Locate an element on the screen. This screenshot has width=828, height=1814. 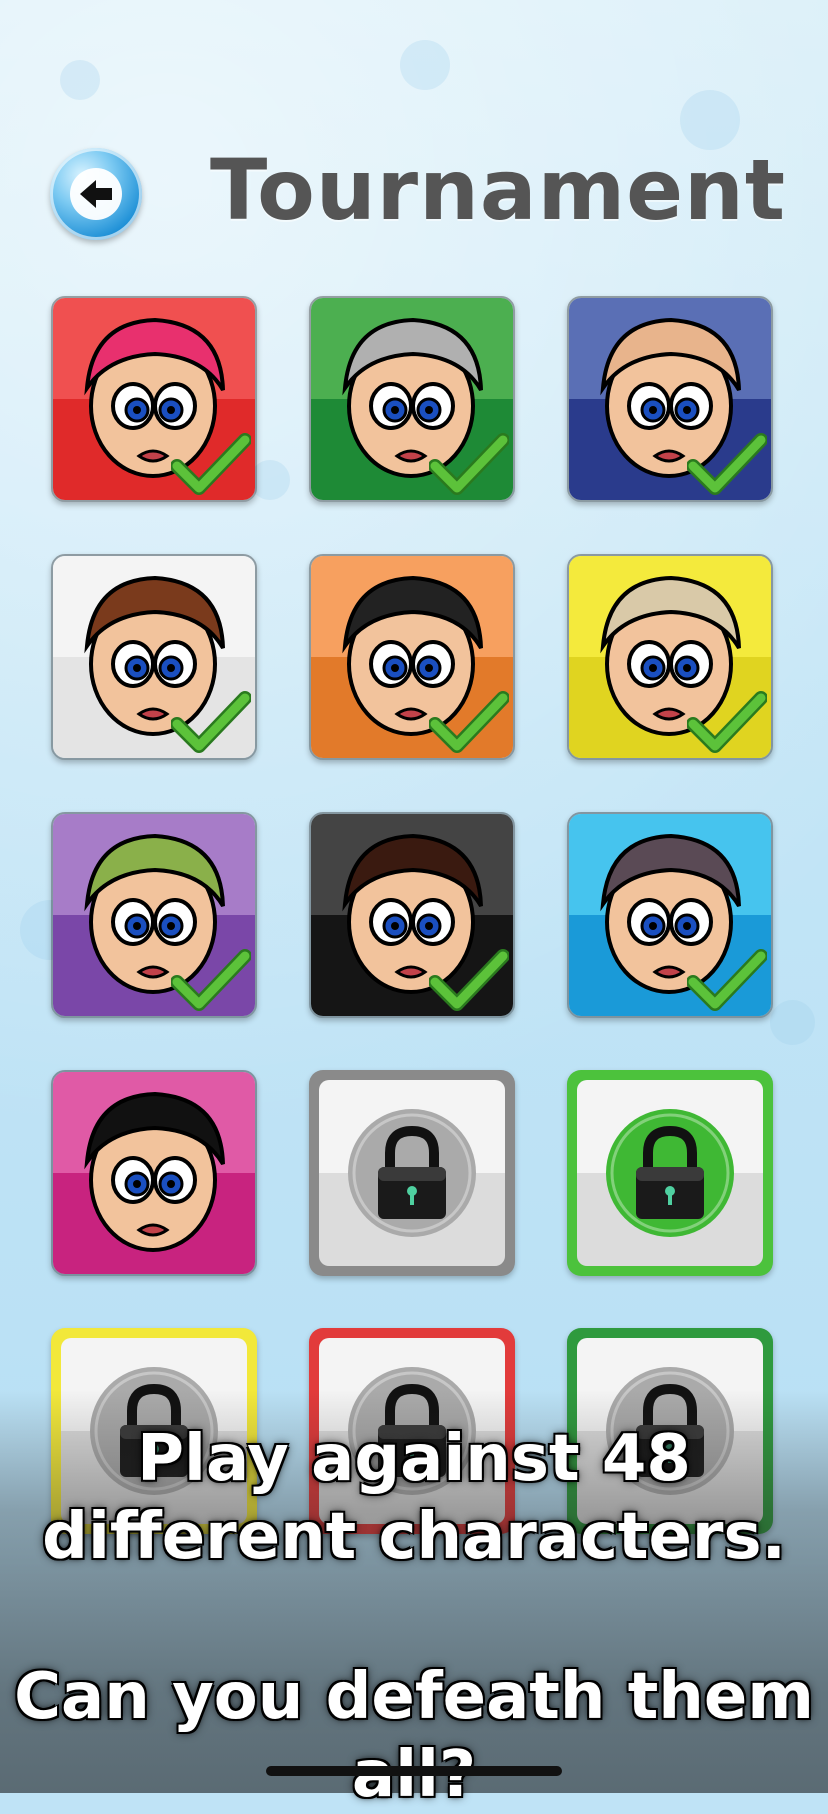
promo-question: Can you defeath them all? is located at coordinates (414, 1736).